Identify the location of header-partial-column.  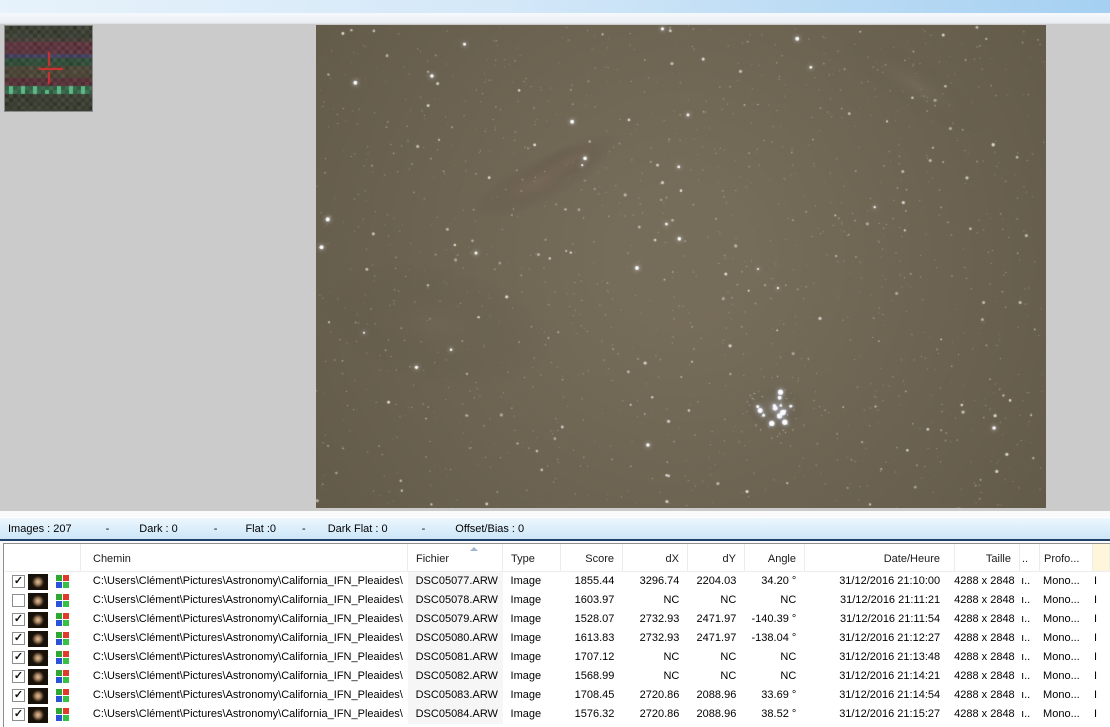
(1101, 557).